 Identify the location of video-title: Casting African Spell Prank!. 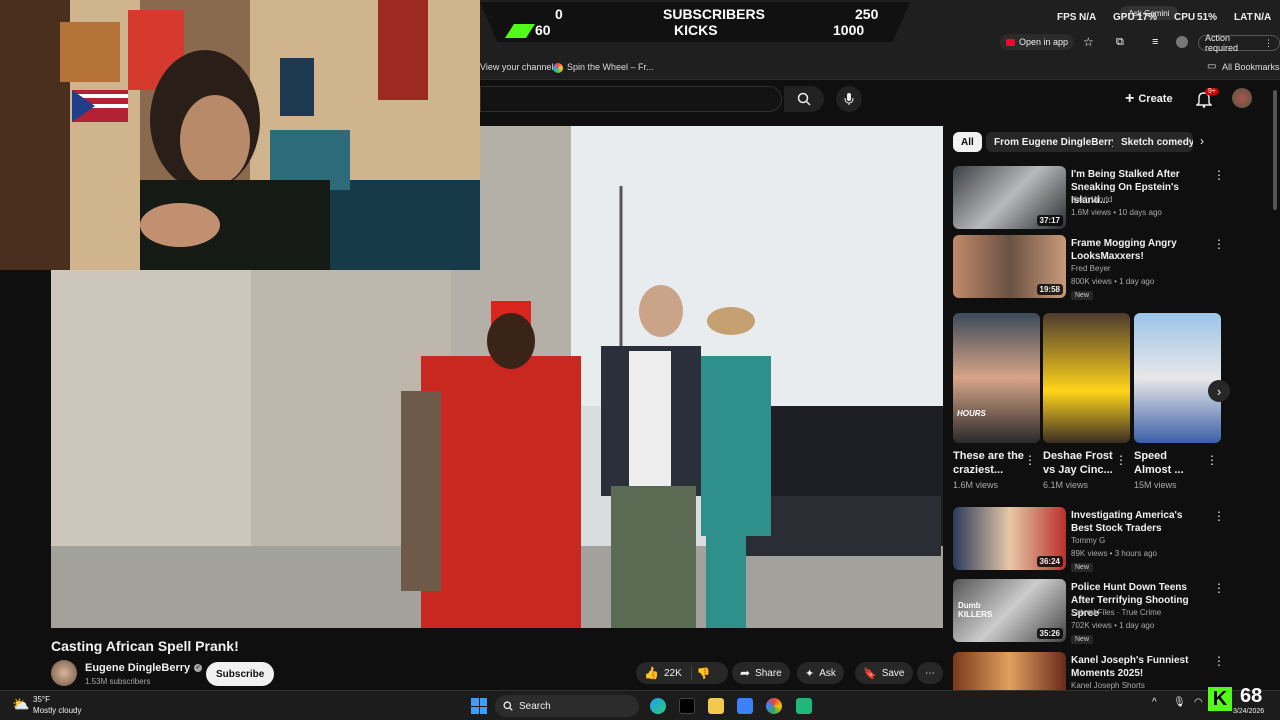
(145, 646).